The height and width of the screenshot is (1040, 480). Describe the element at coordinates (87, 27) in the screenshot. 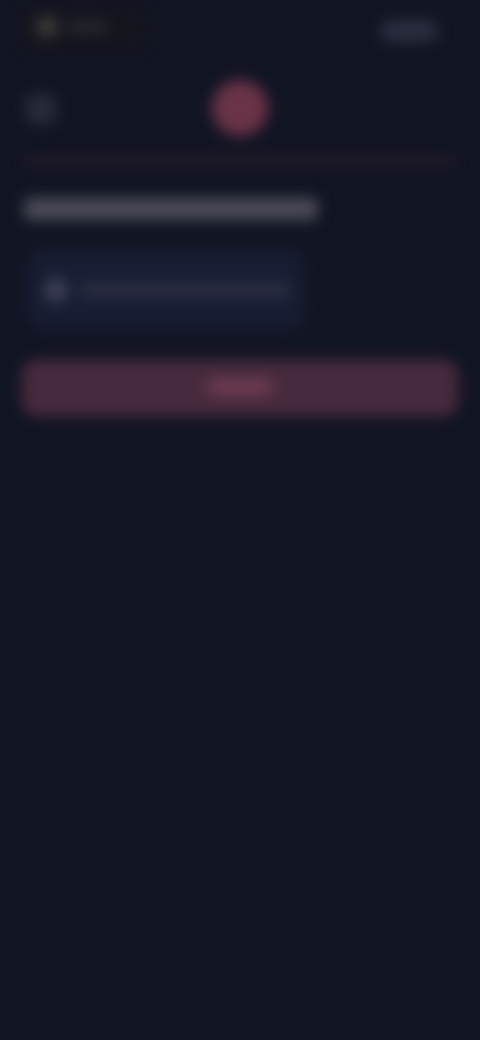

I see `app-brand-text` at that location.